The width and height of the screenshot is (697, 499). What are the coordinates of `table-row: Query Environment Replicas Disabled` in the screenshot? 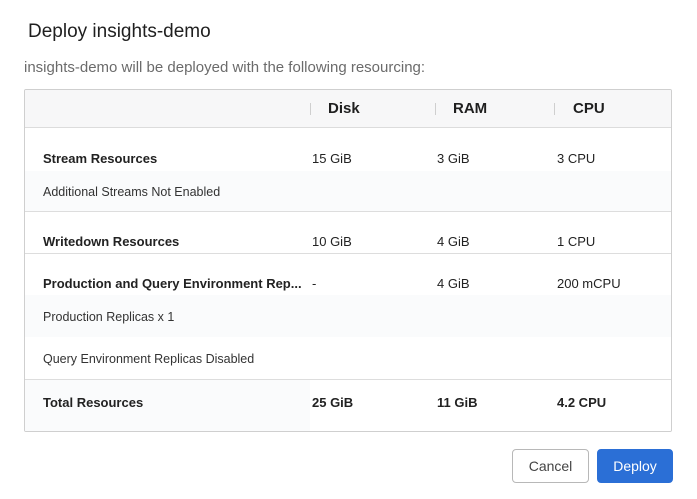 It's located at (348, 358).